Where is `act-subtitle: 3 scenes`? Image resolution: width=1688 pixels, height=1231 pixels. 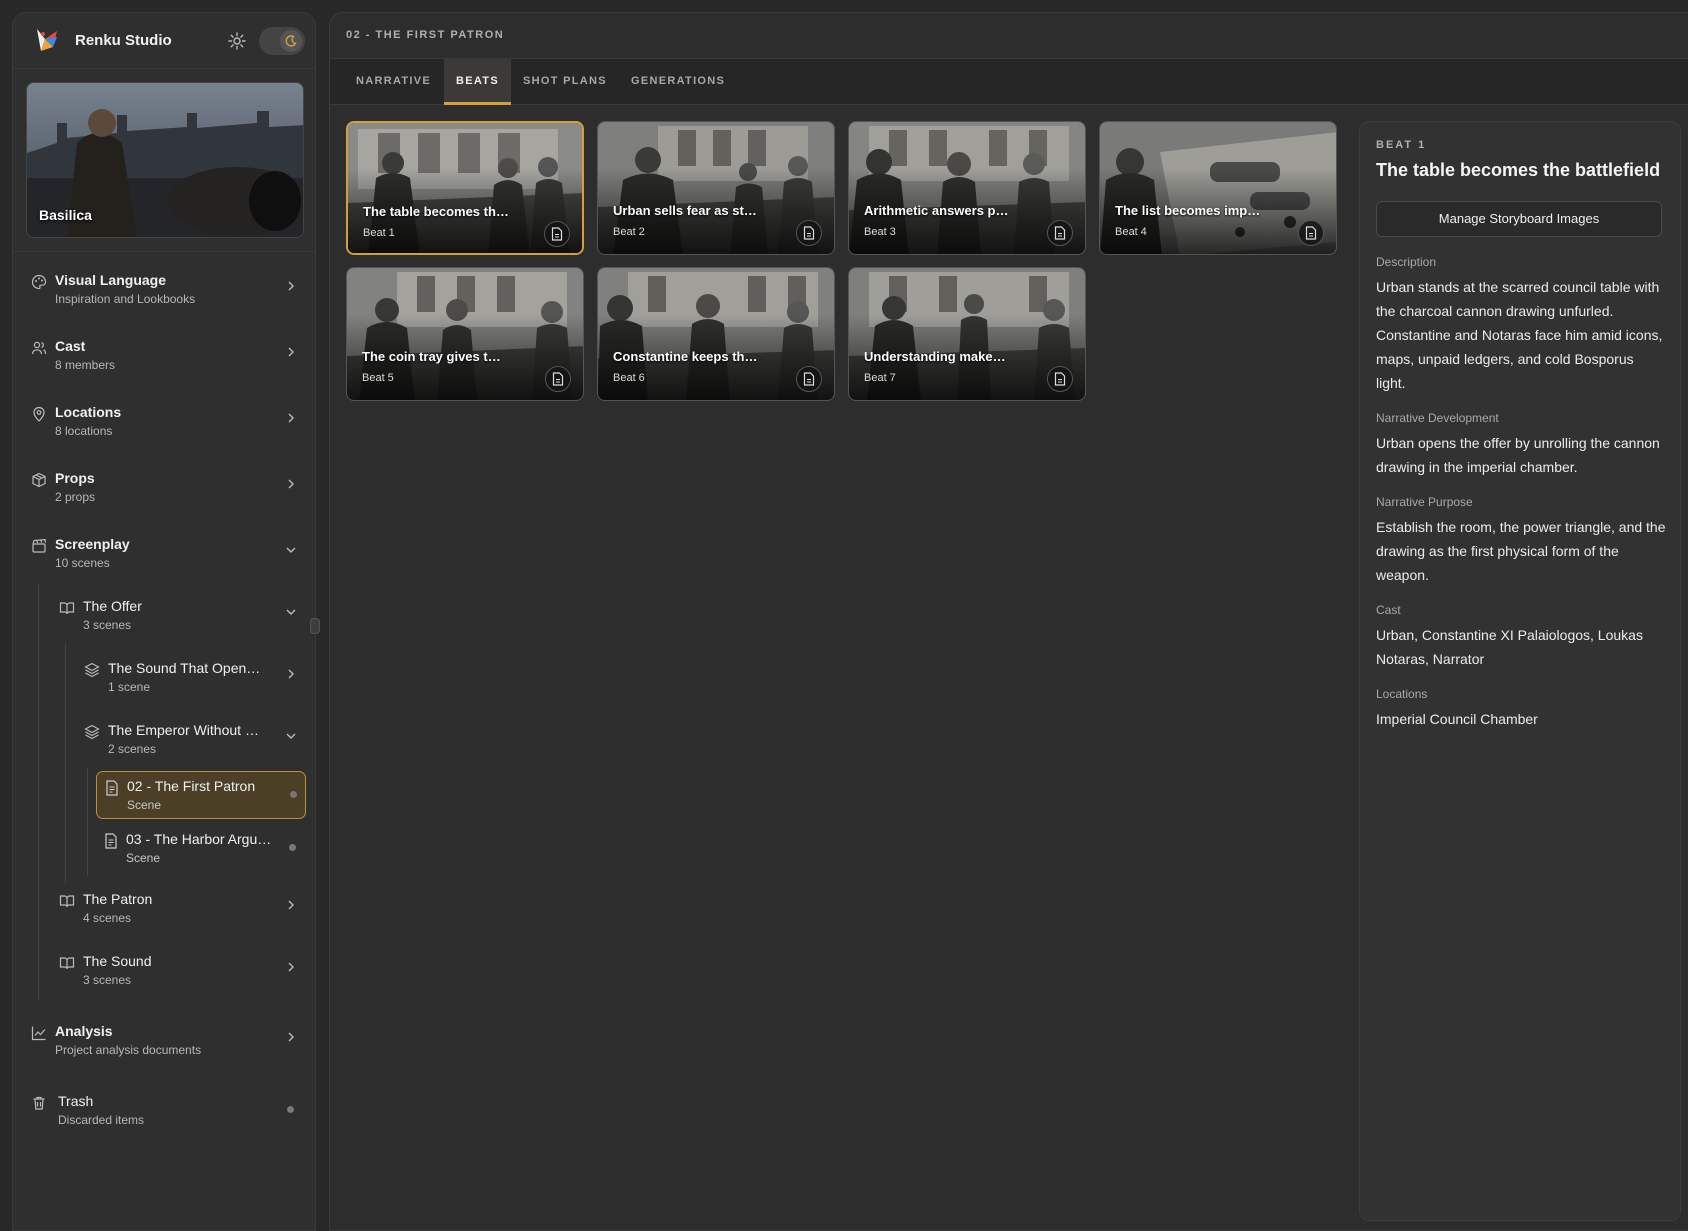 act-subtitle: 3 scenes is located at coordinates (107, 625).